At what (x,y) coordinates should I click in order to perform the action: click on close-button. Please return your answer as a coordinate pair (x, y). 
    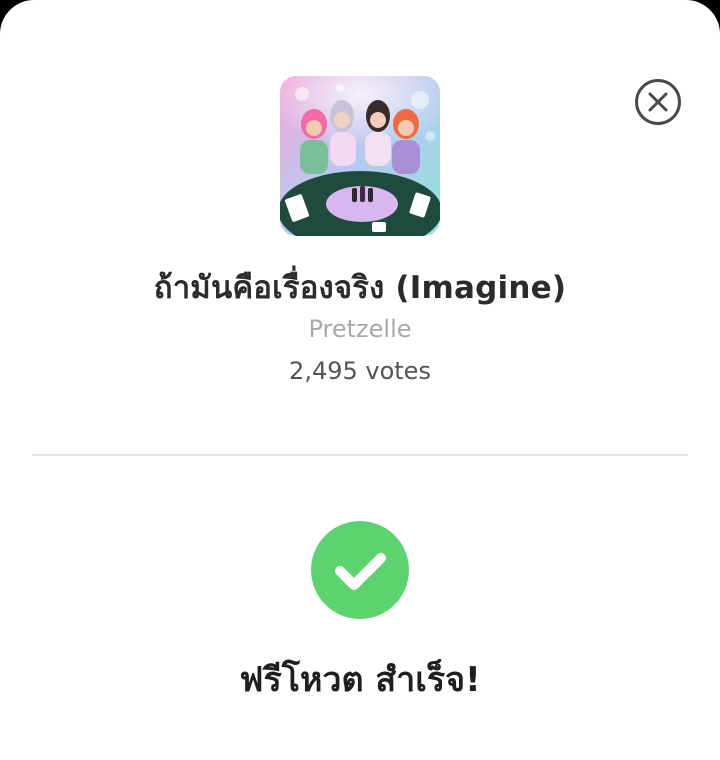
    Looking at the image, I should click on (658, 102).